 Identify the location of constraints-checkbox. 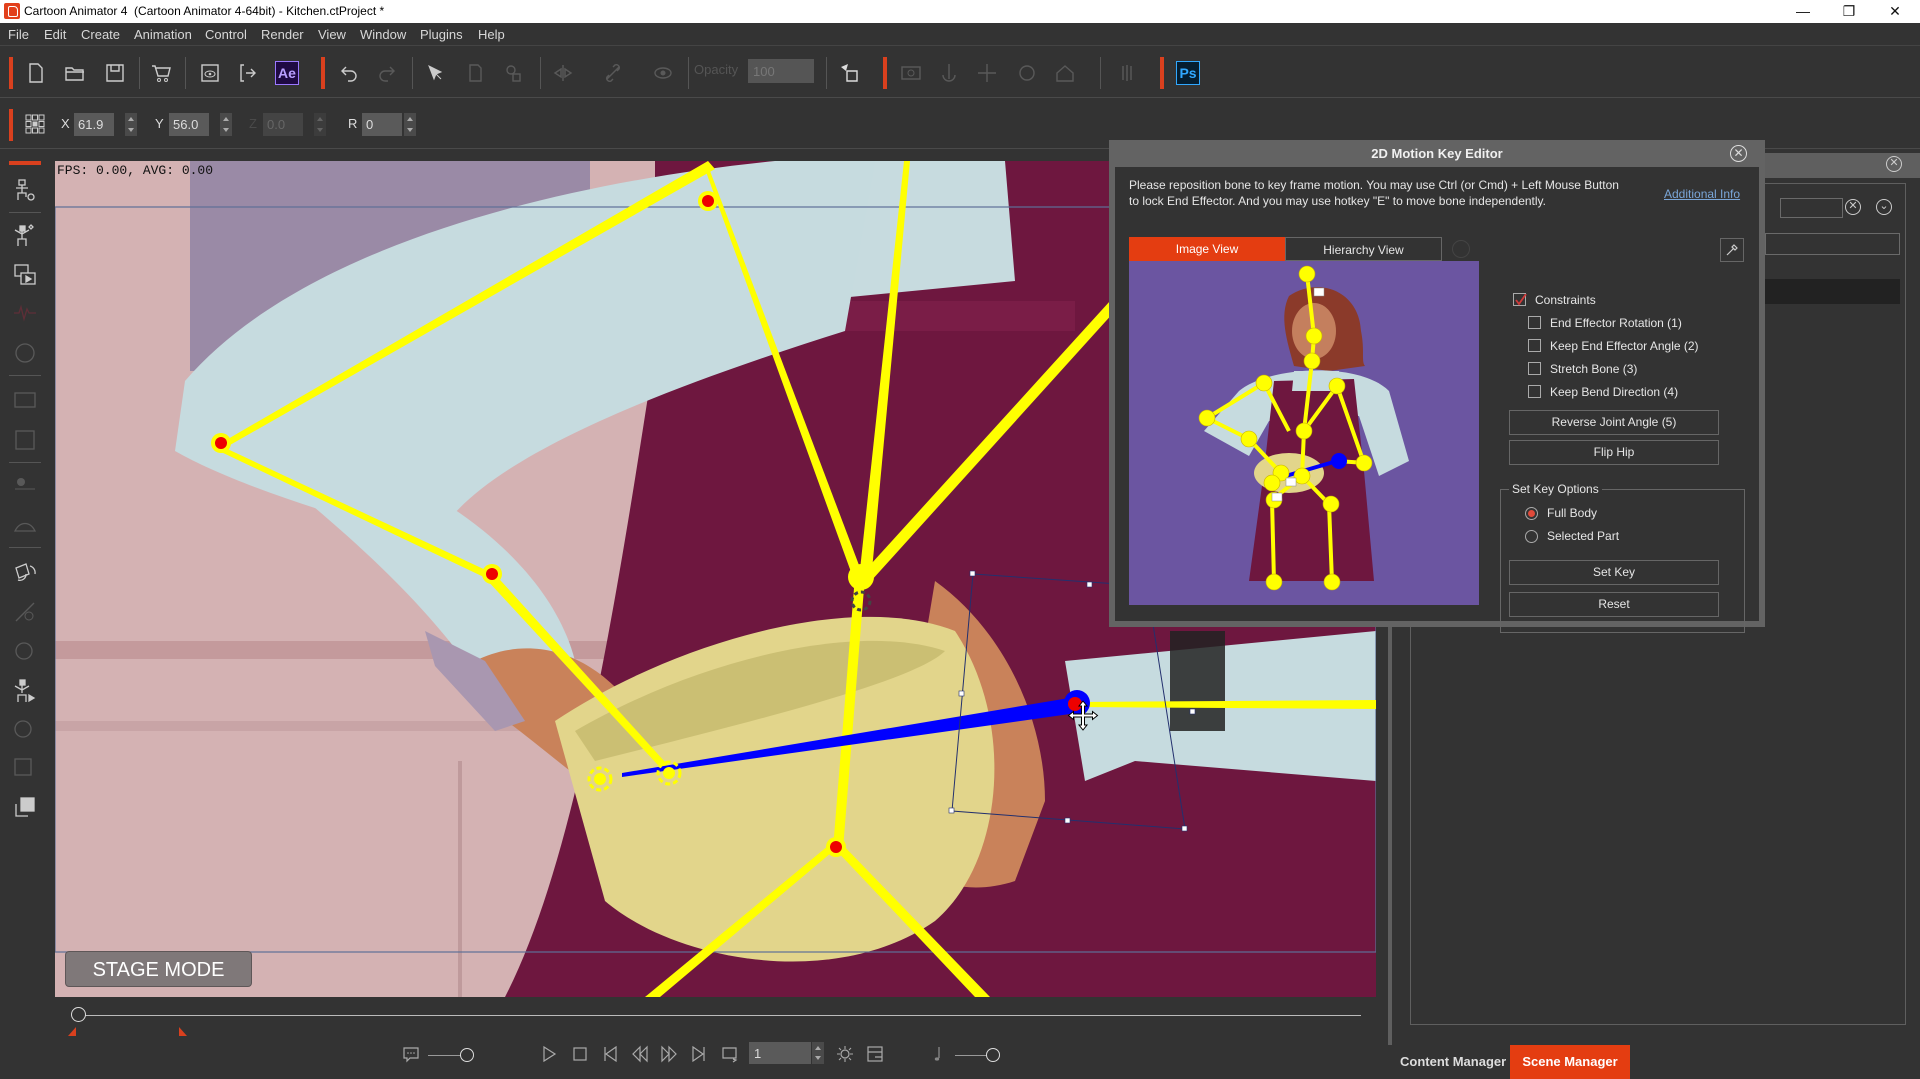
(1520, 299).